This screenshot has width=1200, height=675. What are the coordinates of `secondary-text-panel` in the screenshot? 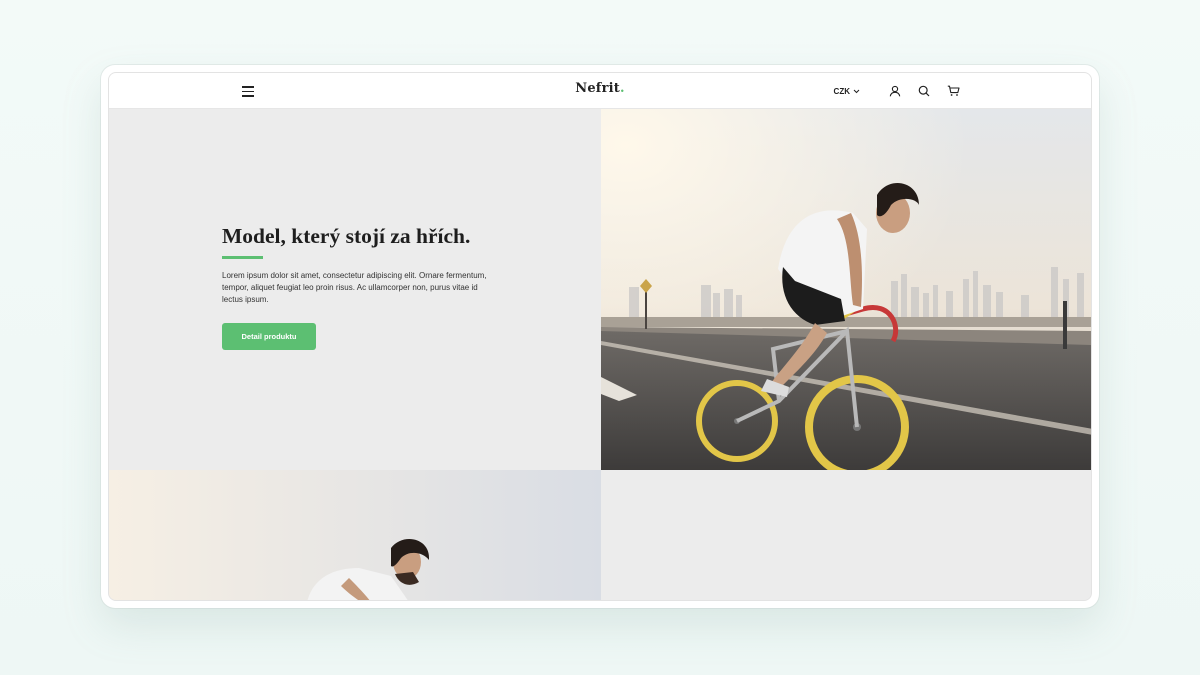 It's located at (846, 535).